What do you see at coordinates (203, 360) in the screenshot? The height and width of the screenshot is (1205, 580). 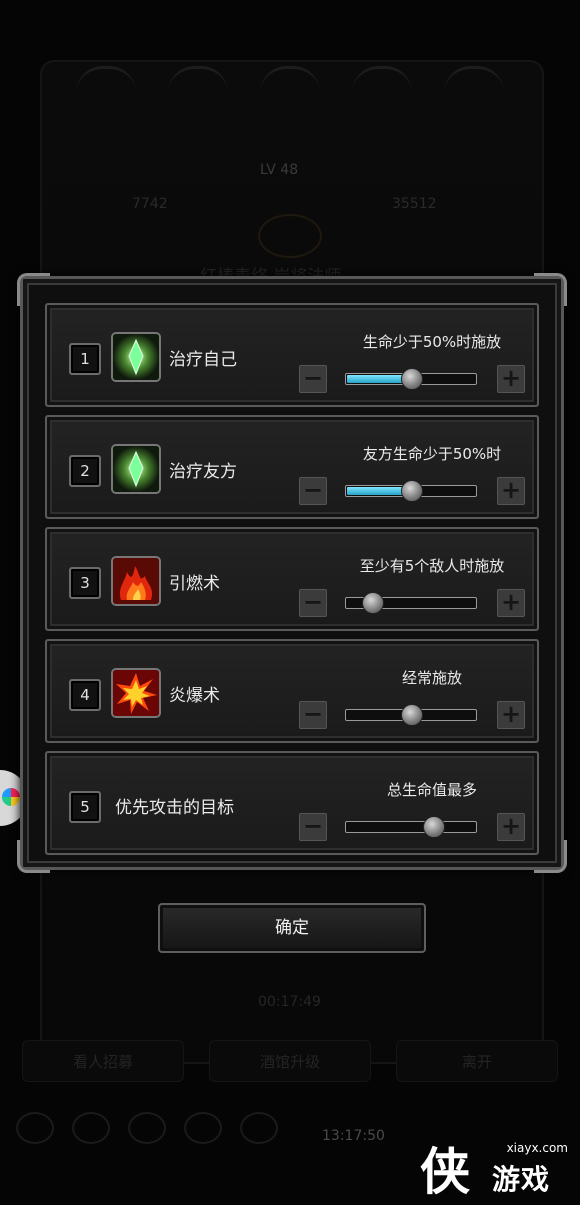 I see `skill-name: 治疗自己` at bounding box center [203, 360].